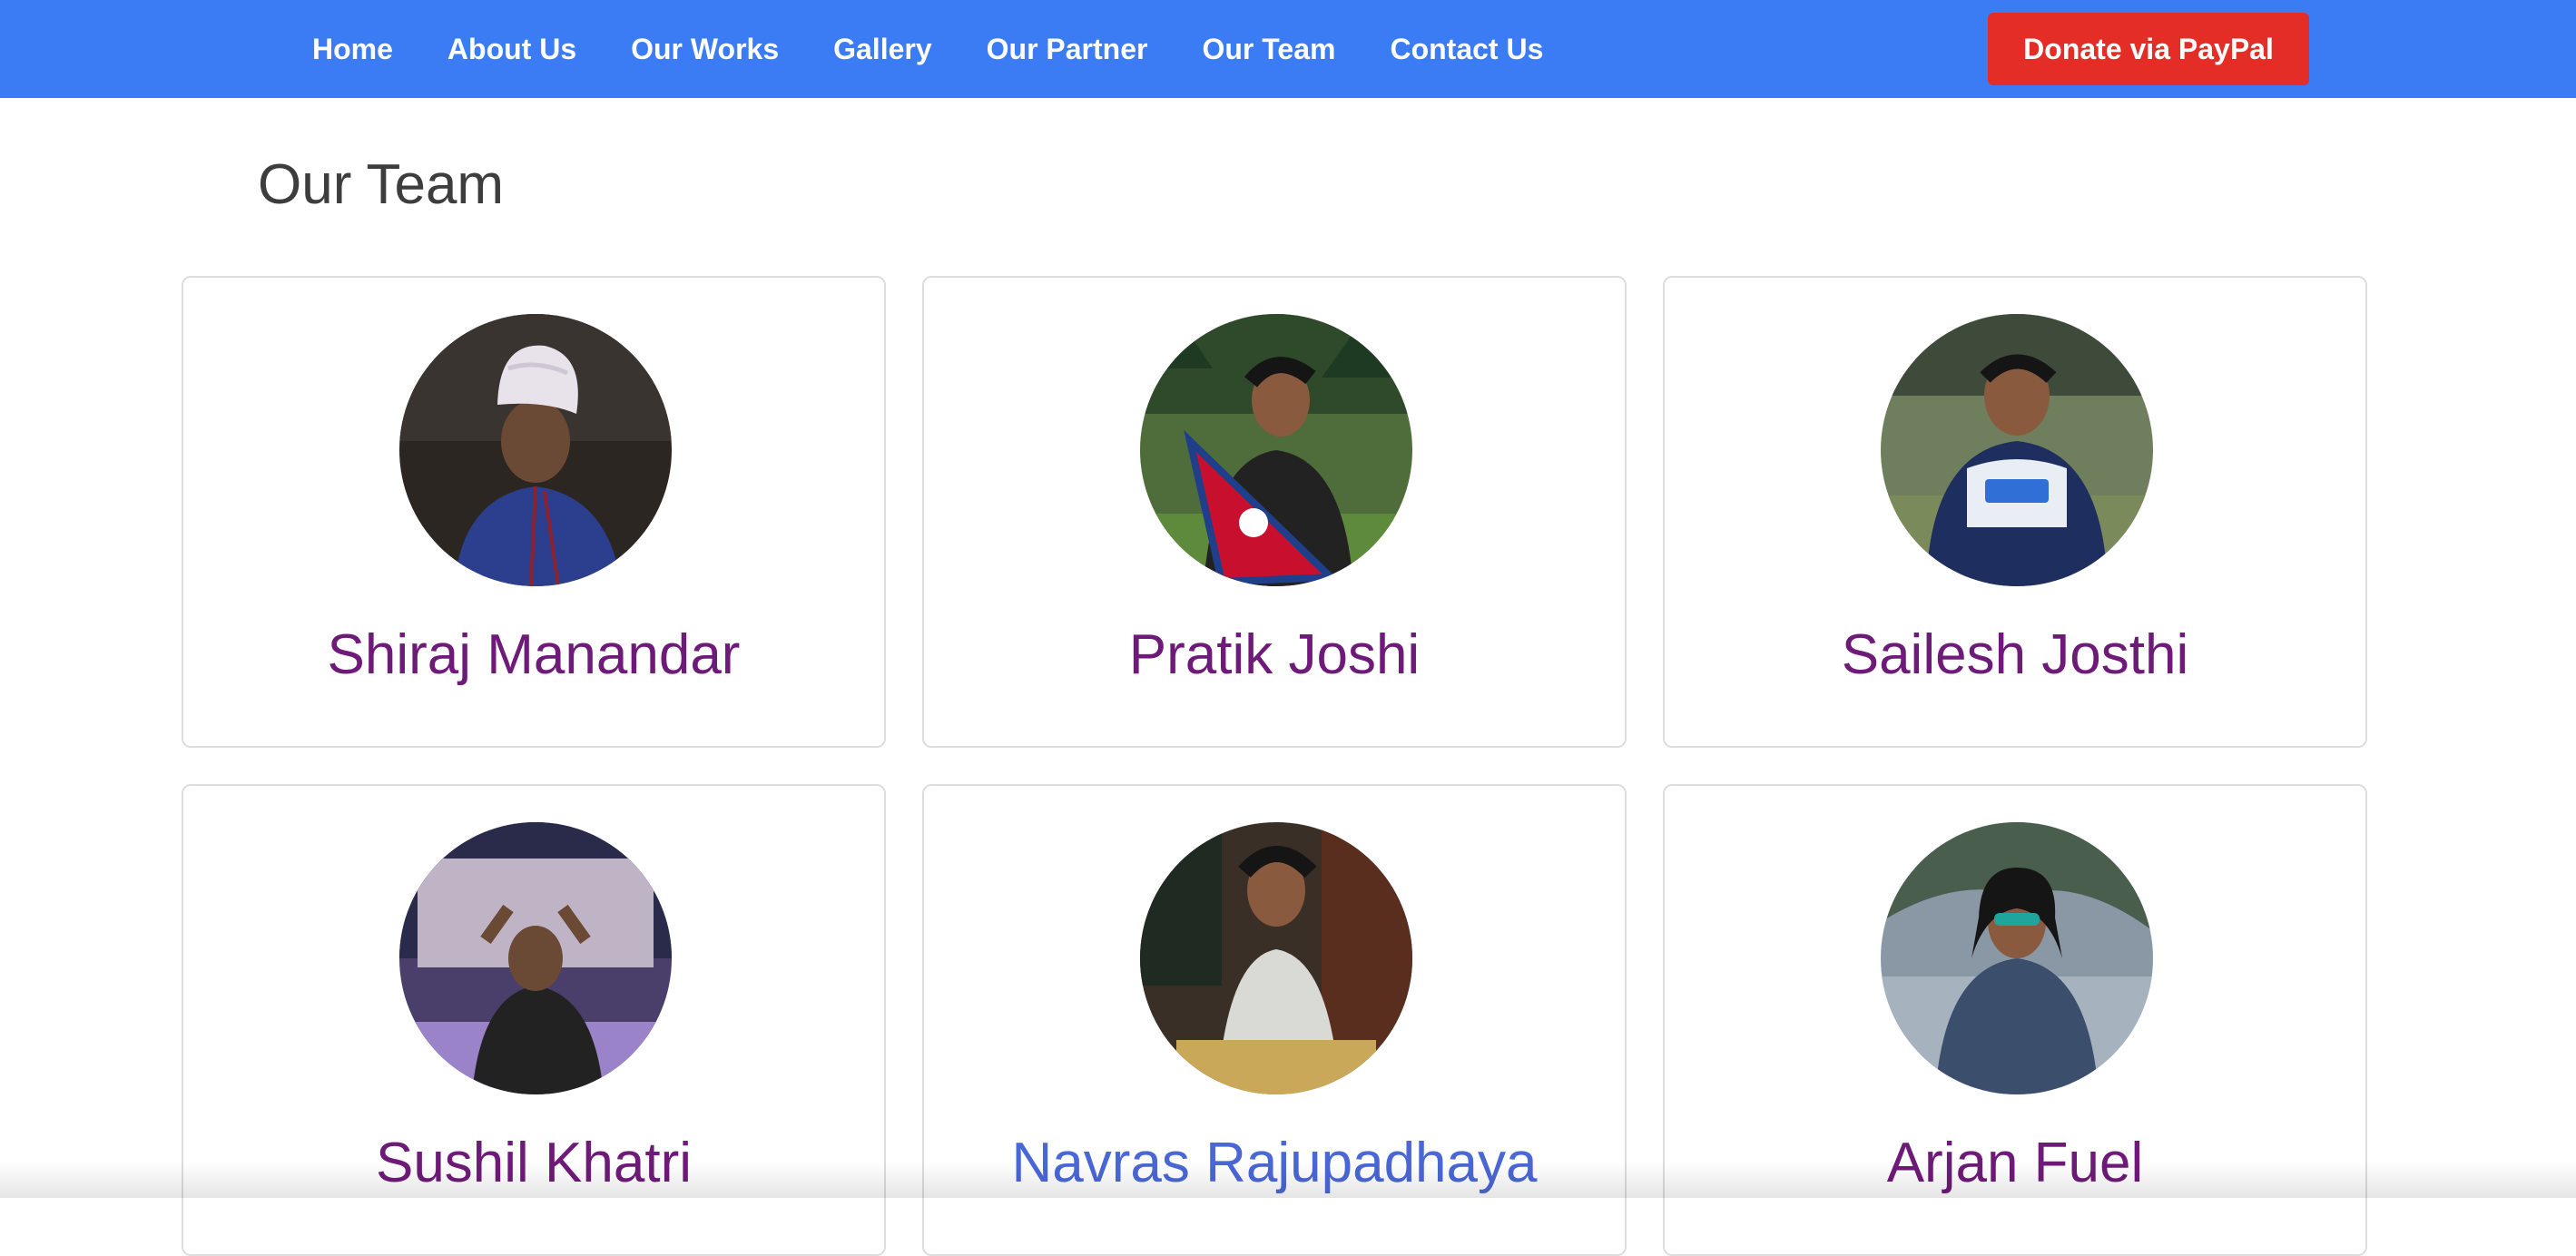 The image size is (2576, 1256). What do you see at coordinates (381, 184) in the screenshot?
I see `page-title: Our Team` at bounding box center [381, 184].